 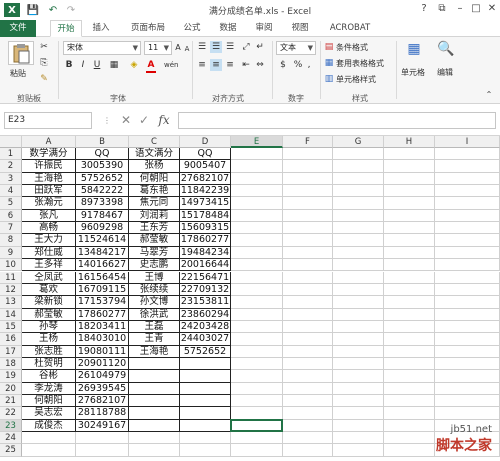 What do you see at coordinates (216, 65) in the screenshot?
I see `align-center-icon: ≡` at bounding box center [216, 65].